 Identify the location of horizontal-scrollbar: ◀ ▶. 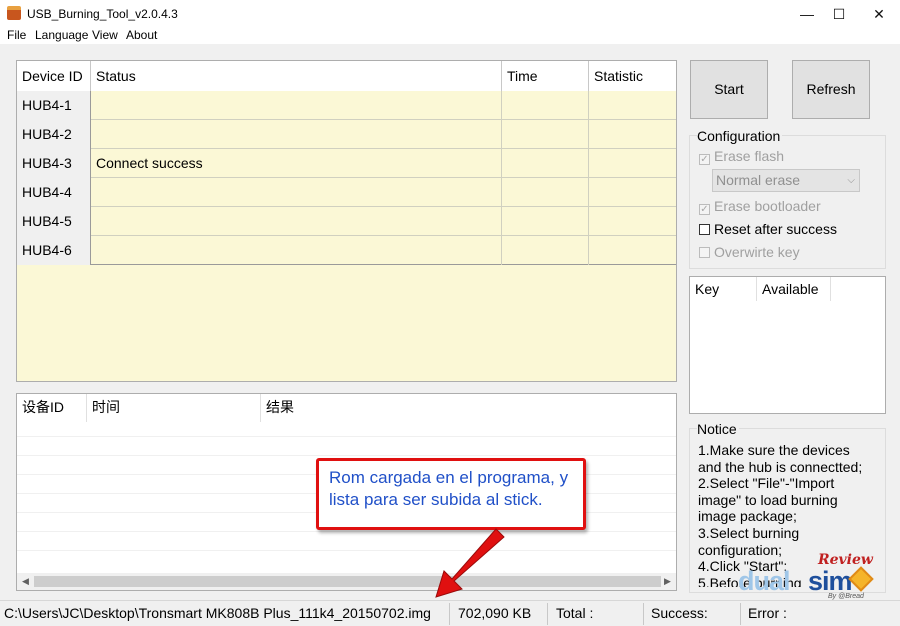
(346, 581).